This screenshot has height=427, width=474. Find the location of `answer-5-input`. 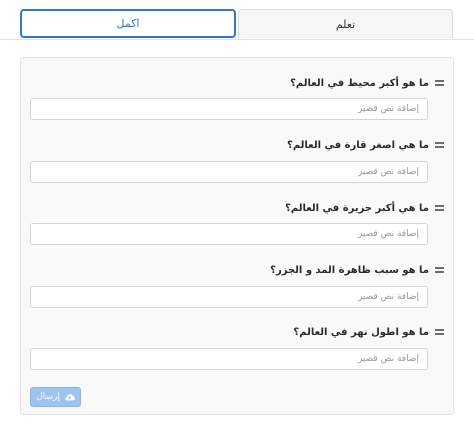

answer-5-input is located at coordinates (229, 359).